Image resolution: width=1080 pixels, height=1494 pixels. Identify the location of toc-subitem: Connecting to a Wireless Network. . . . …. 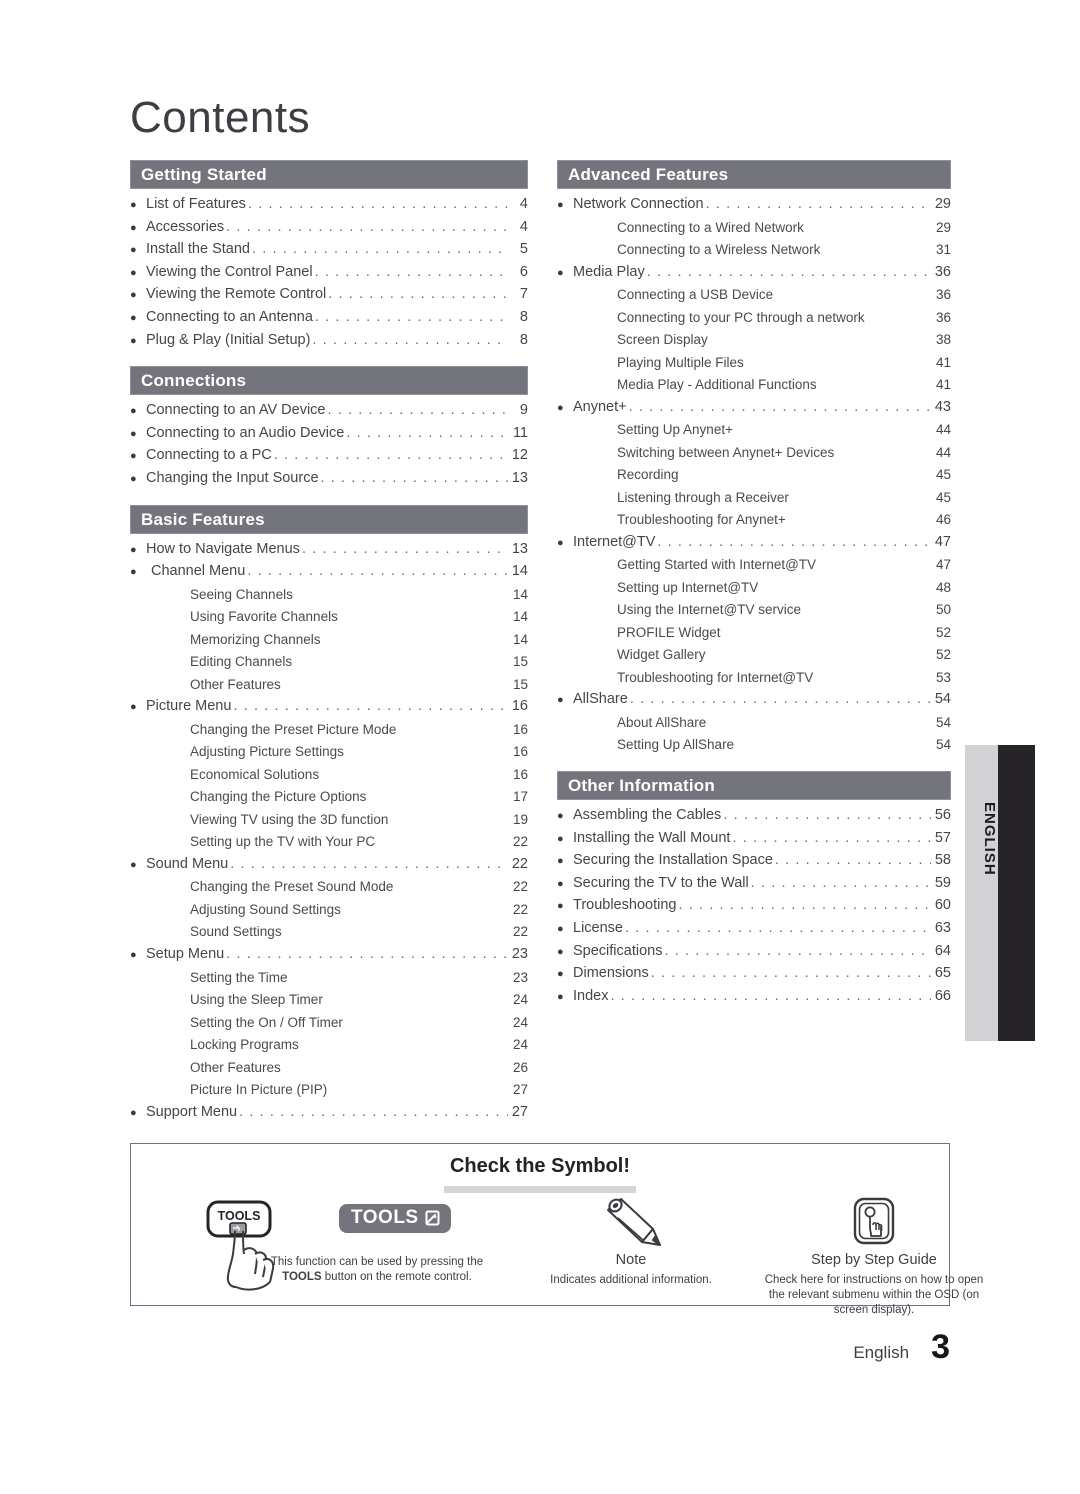
(754, 250).